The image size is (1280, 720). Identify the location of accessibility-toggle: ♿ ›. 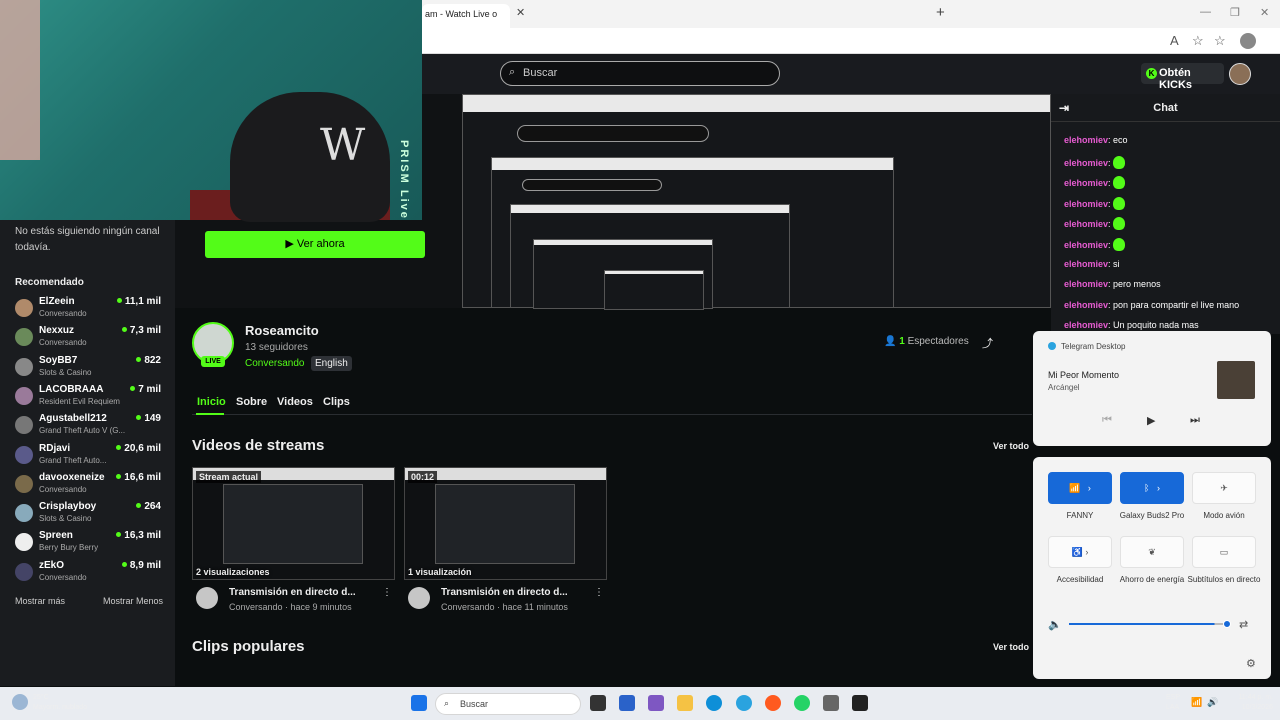
(1080, 552).